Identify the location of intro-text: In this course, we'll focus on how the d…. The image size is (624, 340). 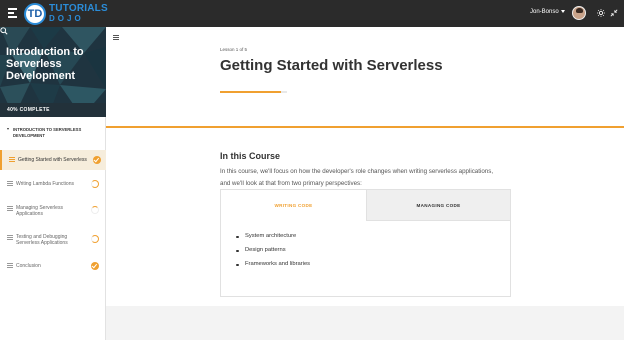
(357, 177).